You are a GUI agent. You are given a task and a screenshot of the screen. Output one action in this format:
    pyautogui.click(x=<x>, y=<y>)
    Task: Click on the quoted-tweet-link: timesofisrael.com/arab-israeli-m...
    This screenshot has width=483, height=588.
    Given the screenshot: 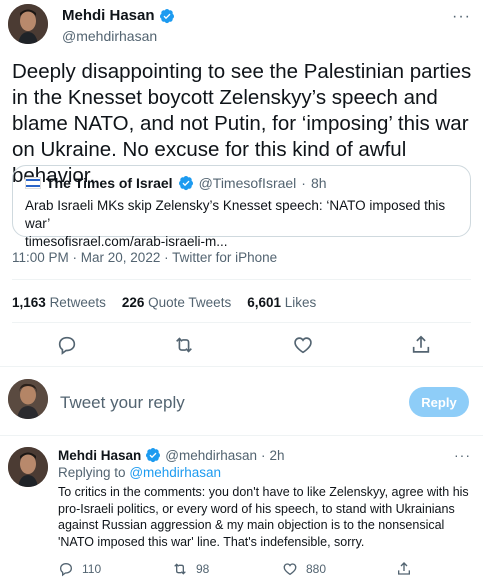 What is the action you would take?
    pyautogui.click(x=242, y=242)
    